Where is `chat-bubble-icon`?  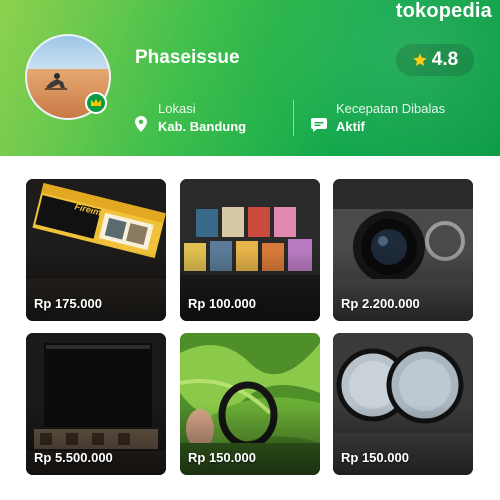
chat-bubble-icon is located at coordinates (319, 125).